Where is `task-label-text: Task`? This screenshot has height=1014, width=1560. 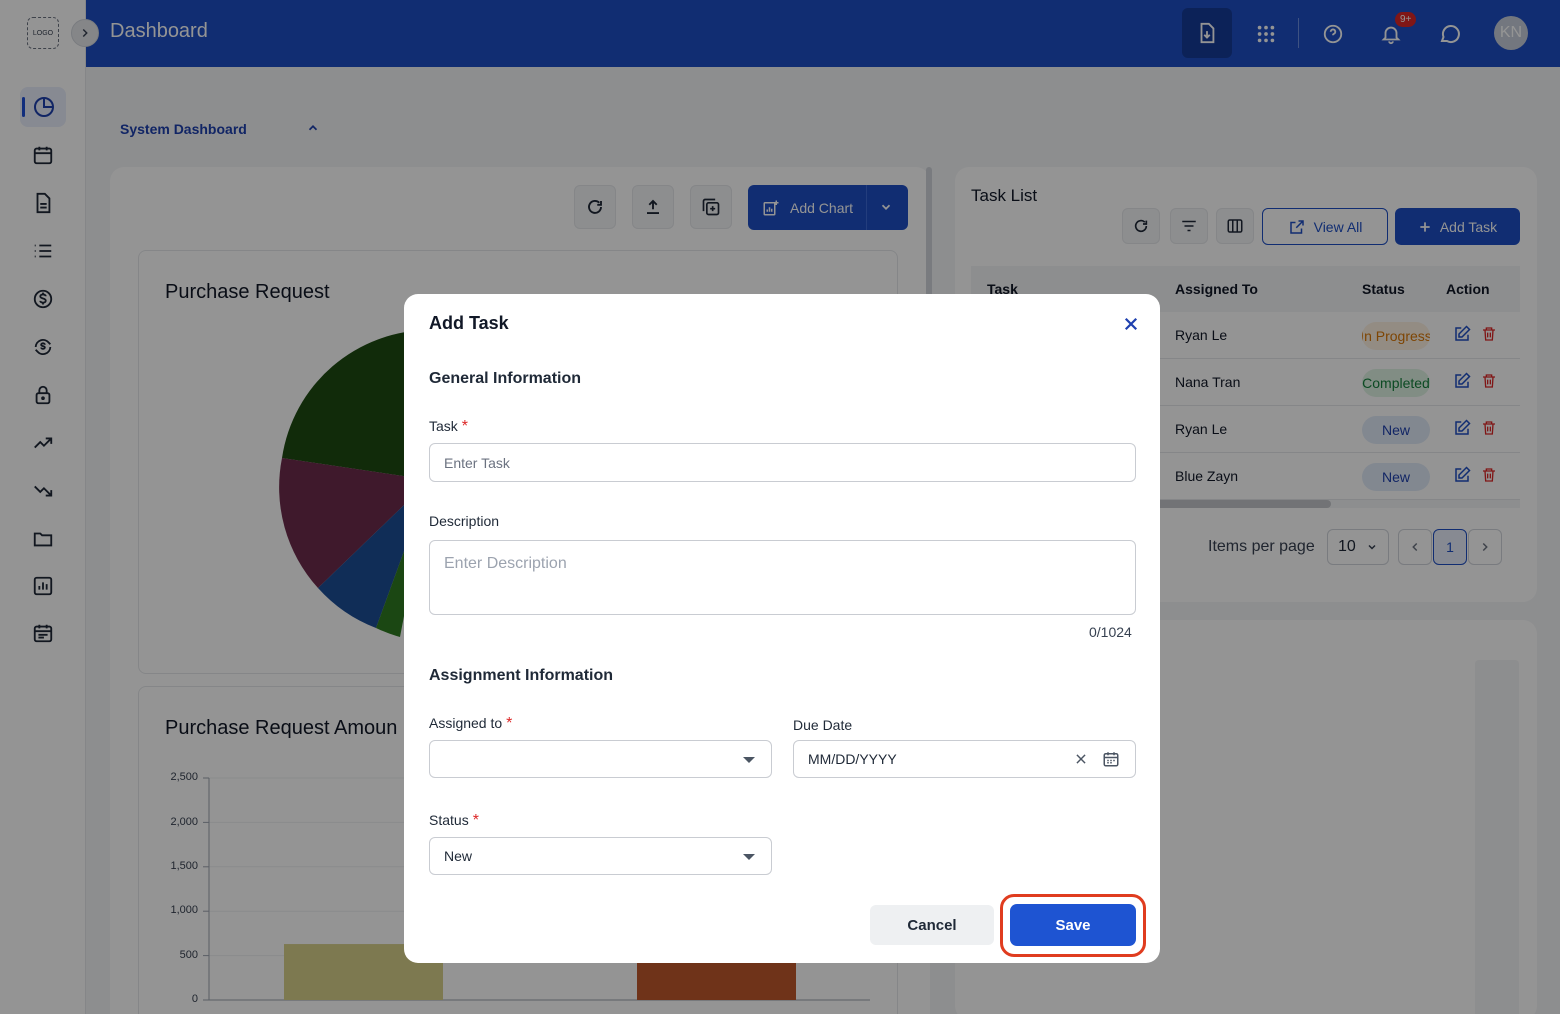
task-label-text: Task is located at coordinates (443, 426).